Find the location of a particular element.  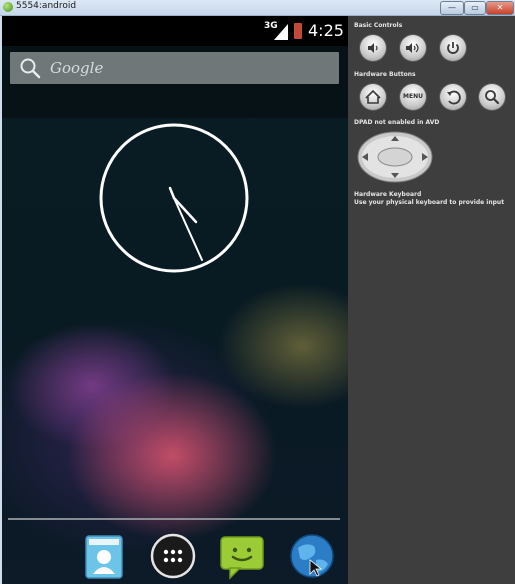

google-search-bar: Google is located at coordinates (174, 68).